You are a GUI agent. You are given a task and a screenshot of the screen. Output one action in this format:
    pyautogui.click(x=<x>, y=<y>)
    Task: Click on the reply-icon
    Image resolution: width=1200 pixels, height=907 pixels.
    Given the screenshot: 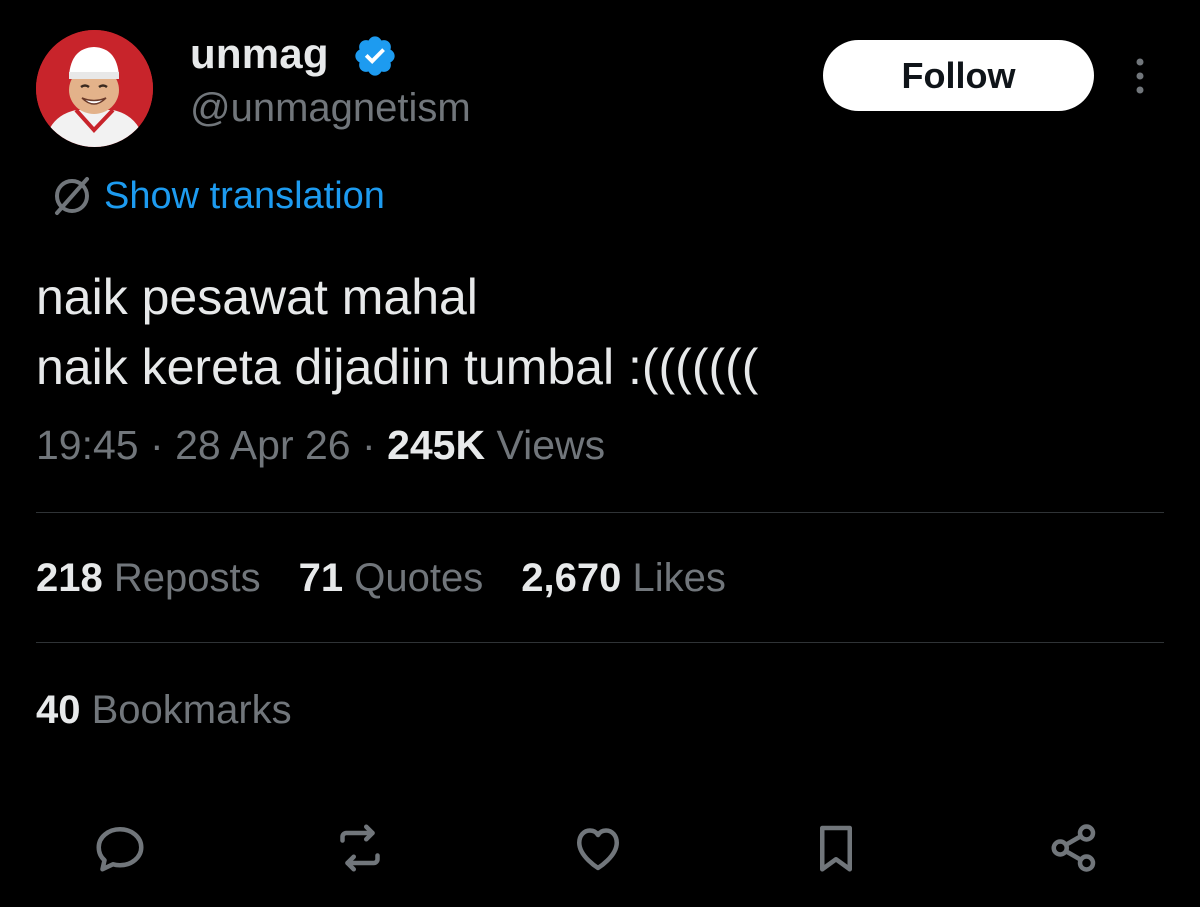 What is the action you would take?
    pyautogui.click(x=120, y=849)
    